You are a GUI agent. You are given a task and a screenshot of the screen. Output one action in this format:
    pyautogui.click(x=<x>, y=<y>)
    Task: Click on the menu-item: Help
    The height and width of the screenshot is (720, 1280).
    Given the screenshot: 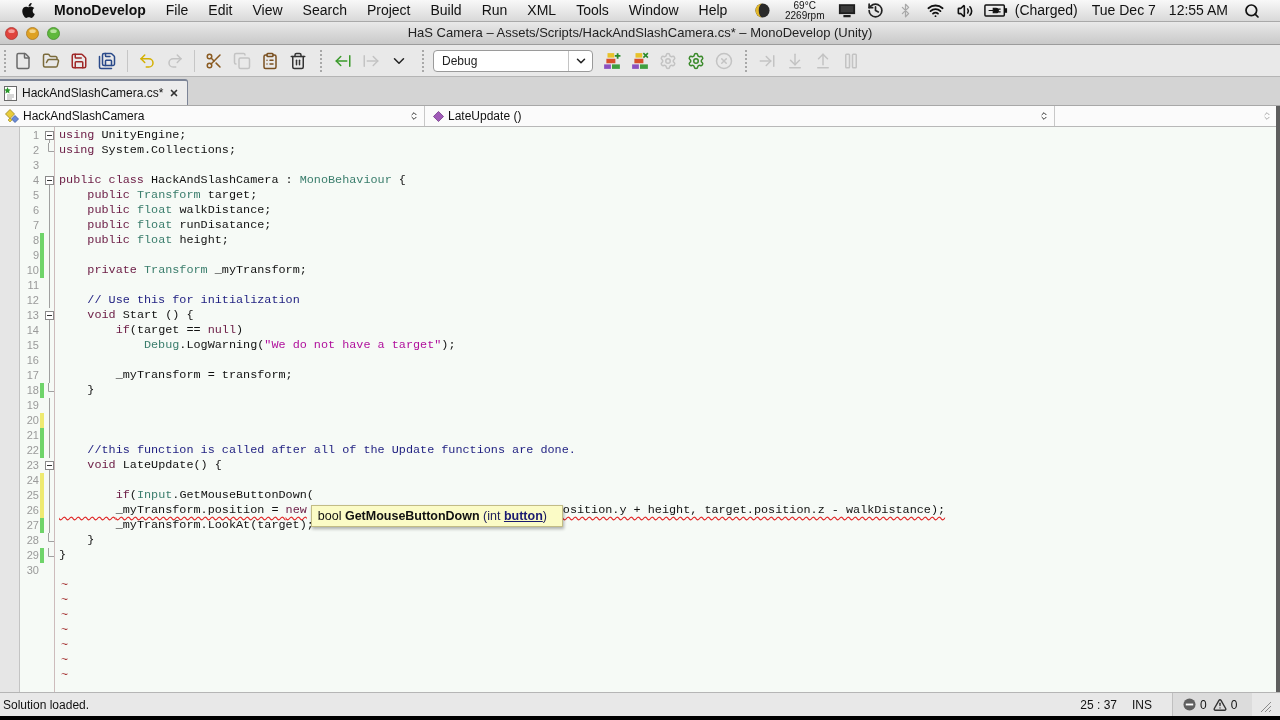 What is the action you would take?
    pyautogui.click(x=713, y=10)
    